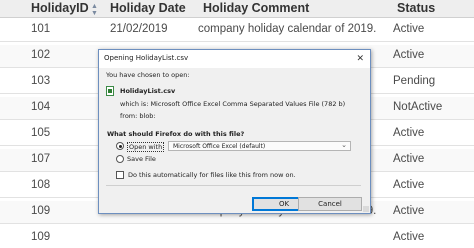  Describe the element at coordinates (41, 55) in the screenshot. I see `cell-holiday-id: 102` at that location.